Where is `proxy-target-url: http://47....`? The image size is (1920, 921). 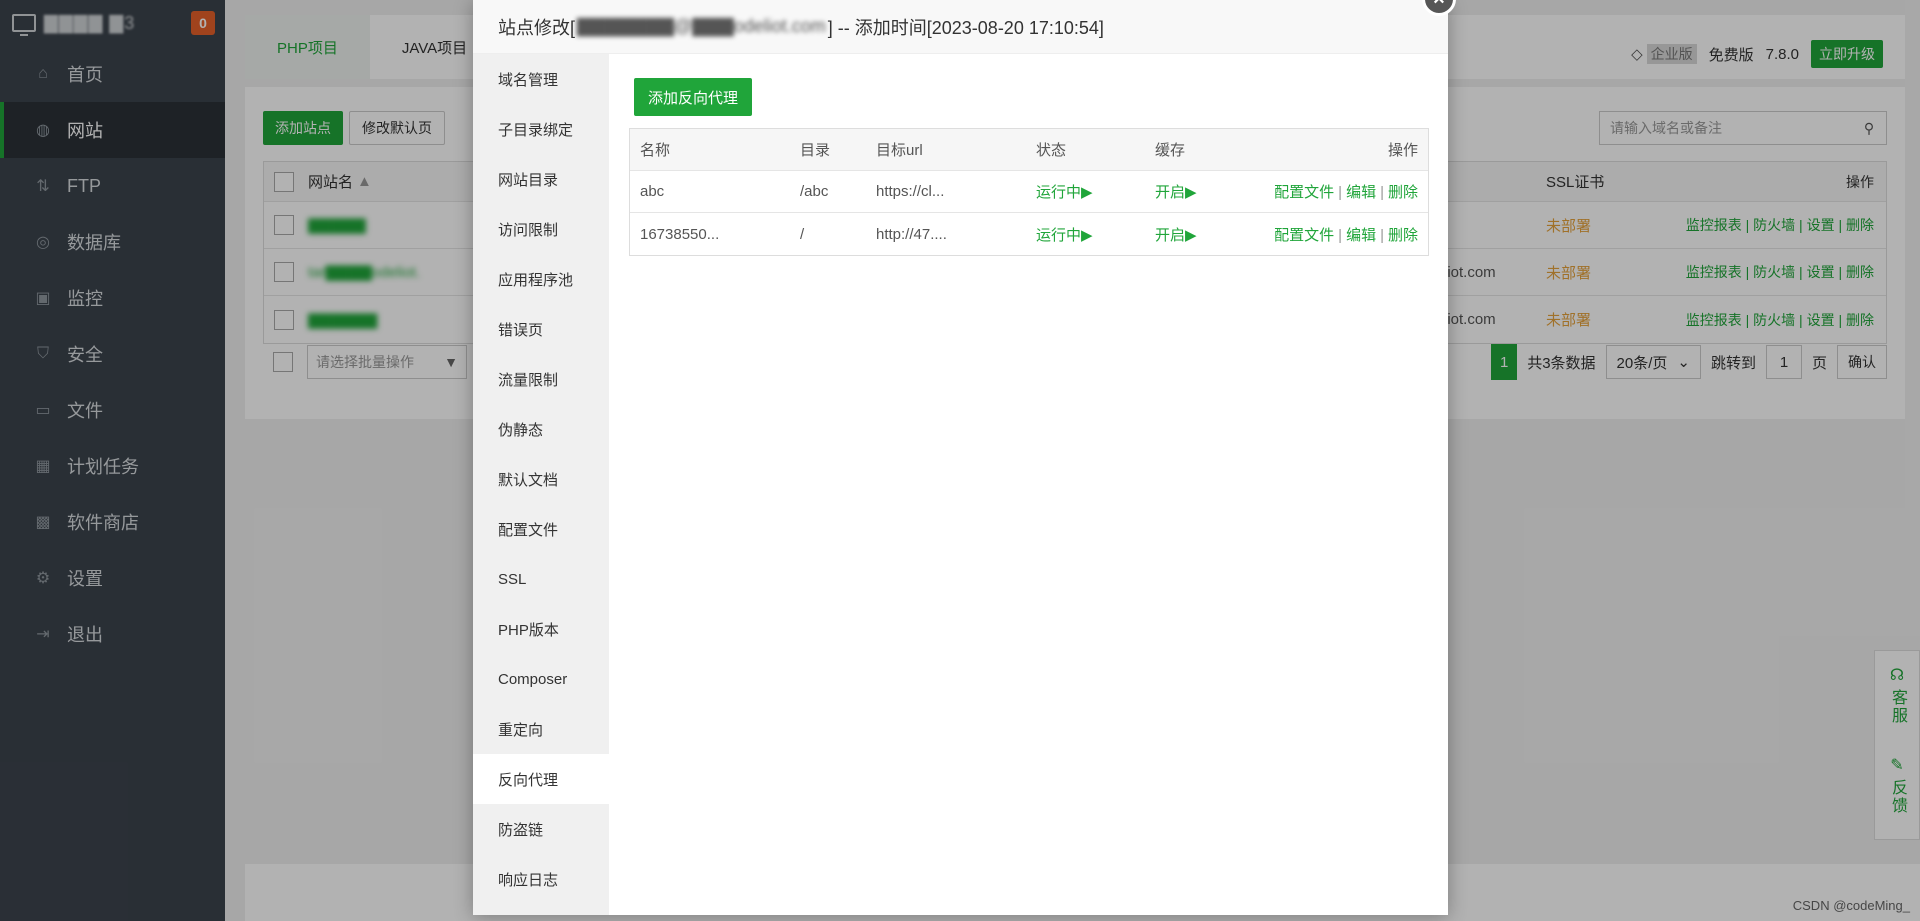
proxy-target-url: http://47.... is located at coordinates (911, 234).